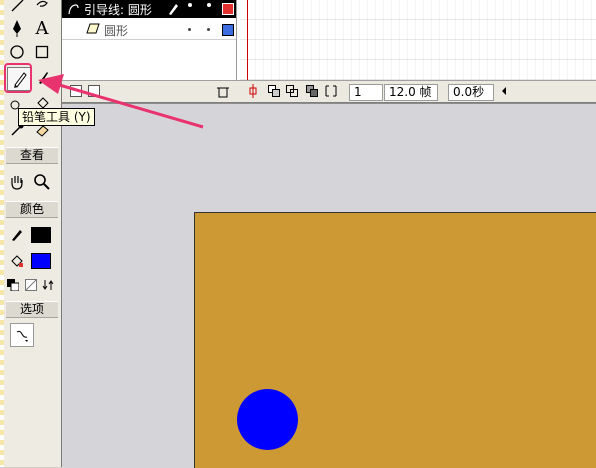 The image size is (596, 468). What do you see at coordinates (76, 91) in the screenshot?
I see `add-layer-icon` at bounding box center [76, 91].